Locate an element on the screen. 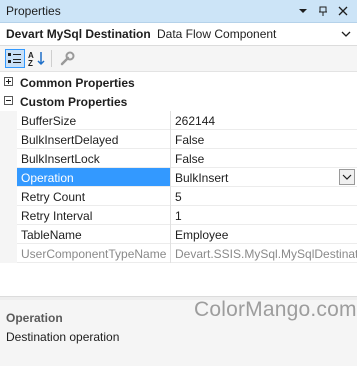  property-row: TableName Employee is located at coordinates (178, 234).